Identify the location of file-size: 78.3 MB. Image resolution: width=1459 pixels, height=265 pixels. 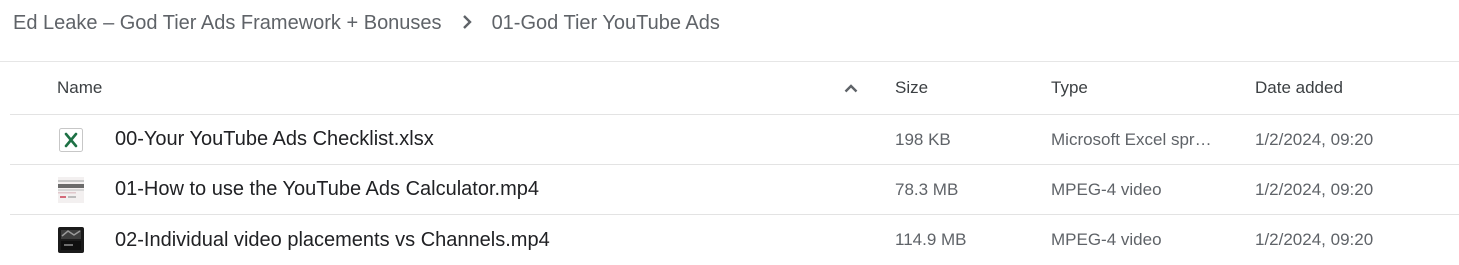
(927, 189).